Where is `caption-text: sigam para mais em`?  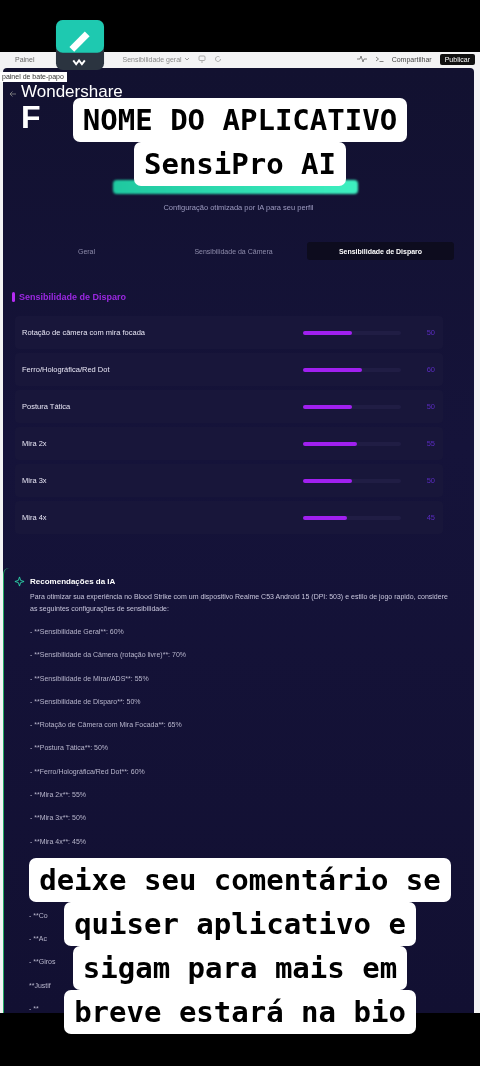
caption-text: sigam para mais em is located at coordinates (240, 968).